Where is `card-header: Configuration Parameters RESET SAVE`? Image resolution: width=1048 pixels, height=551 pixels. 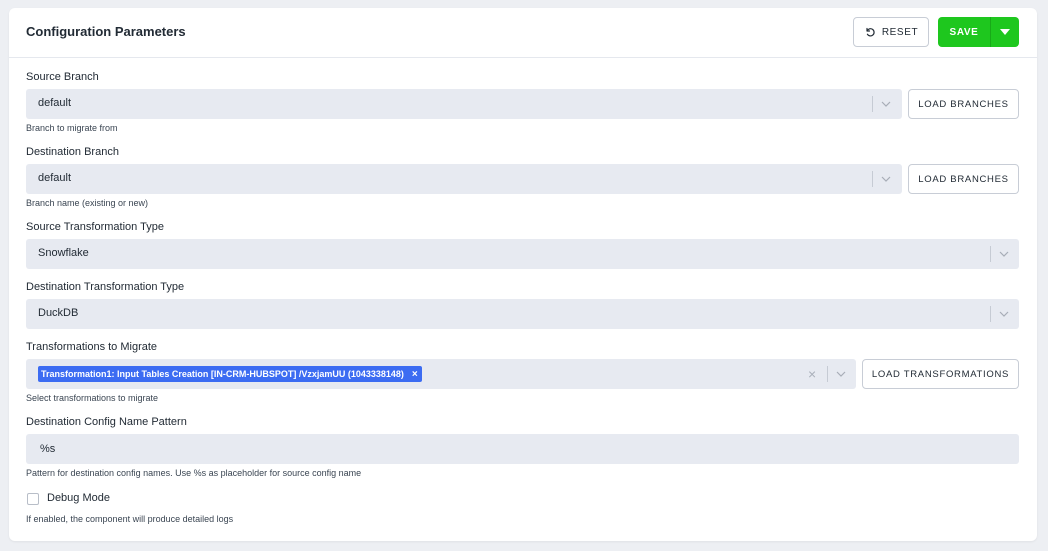
card-header: Configuration Parameters RESET SAVE is located at coordinates (523, 33).